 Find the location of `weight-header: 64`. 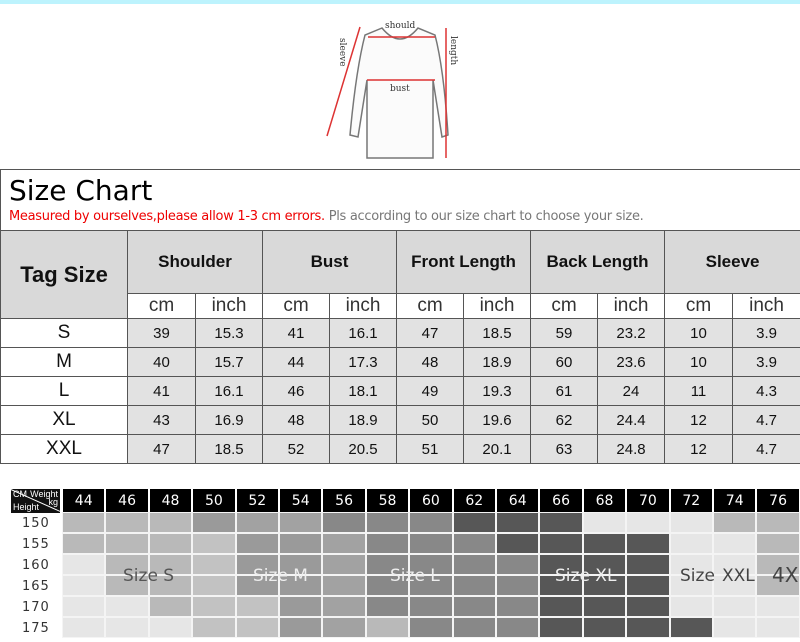

weight-header: 64 is located at coordinates (518, 501).